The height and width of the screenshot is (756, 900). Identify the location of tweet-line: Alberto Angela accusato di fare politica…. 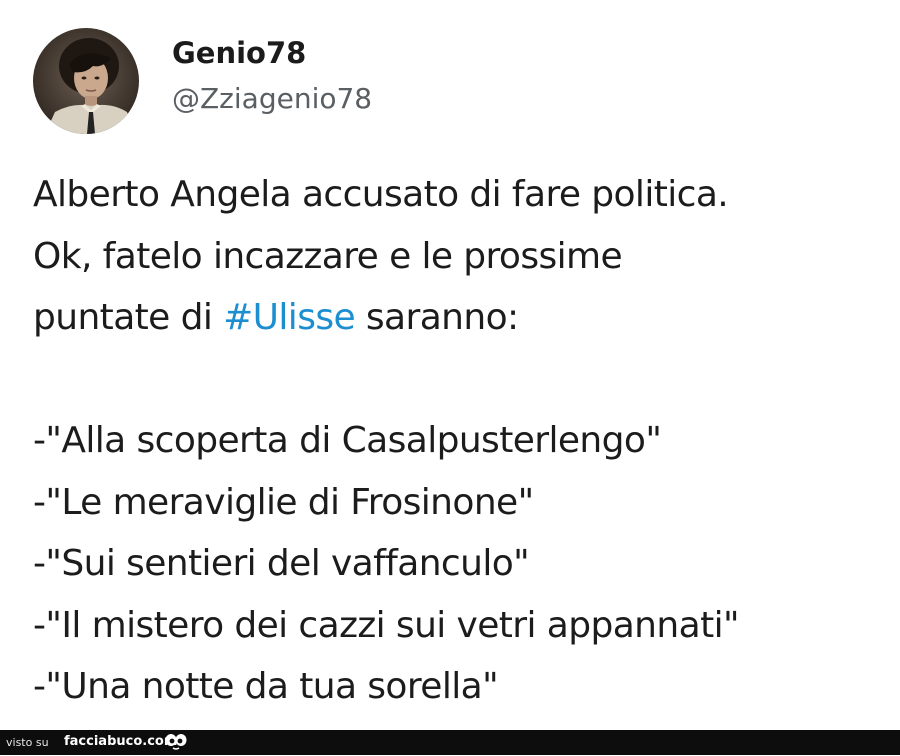
(381, 194).